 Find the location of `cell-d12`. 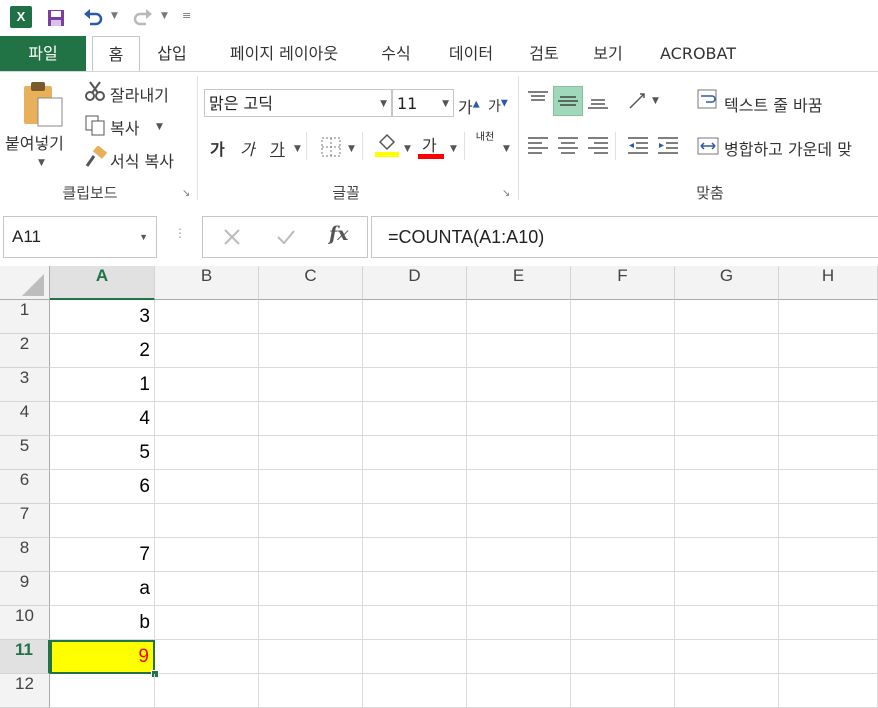

cell-d12 is located at coordinates (415, 691).